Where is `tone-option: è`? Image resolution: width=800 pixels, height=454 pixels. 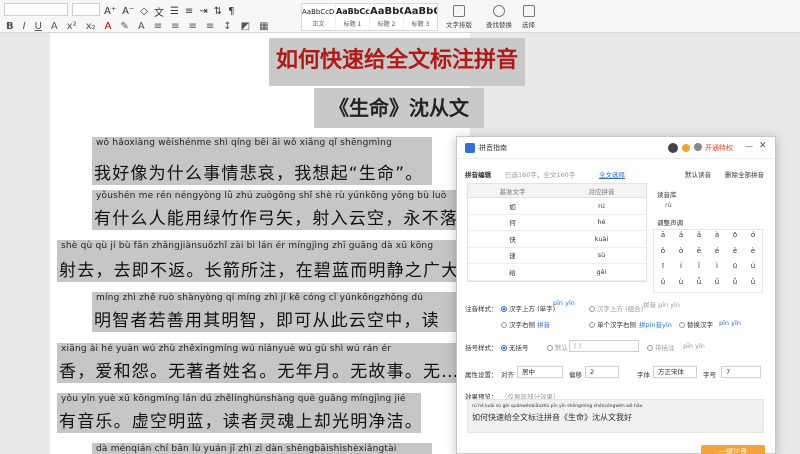
tone-option: è is located at coordinates (753, 254).